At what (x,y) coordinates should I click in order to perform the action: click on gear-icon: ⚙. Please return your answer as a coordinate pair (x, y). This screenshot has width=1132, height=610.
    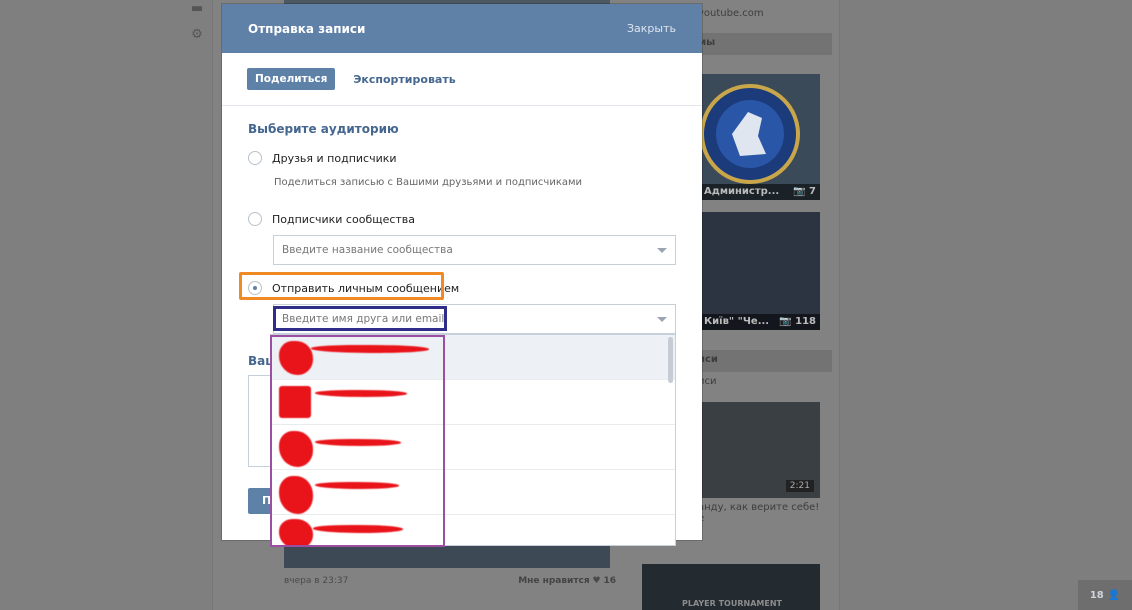
    Looking at the image, I should click on (197, 34).